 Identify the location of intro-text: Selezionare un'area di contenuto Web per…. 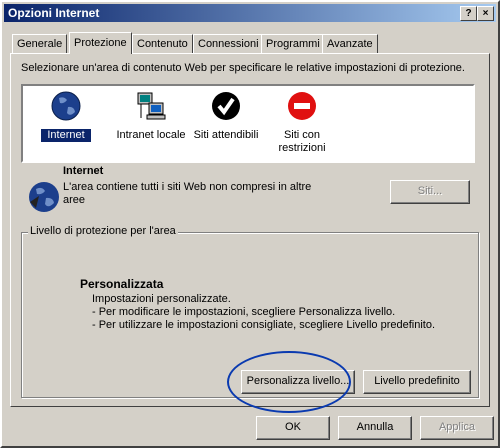
(243, 68).